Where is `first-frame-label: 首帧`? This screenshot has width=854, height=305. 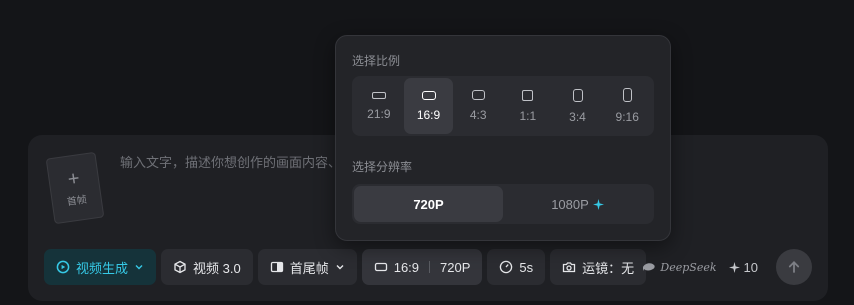 first-frame-label: 首帧 is located at coordinates (77, 201).